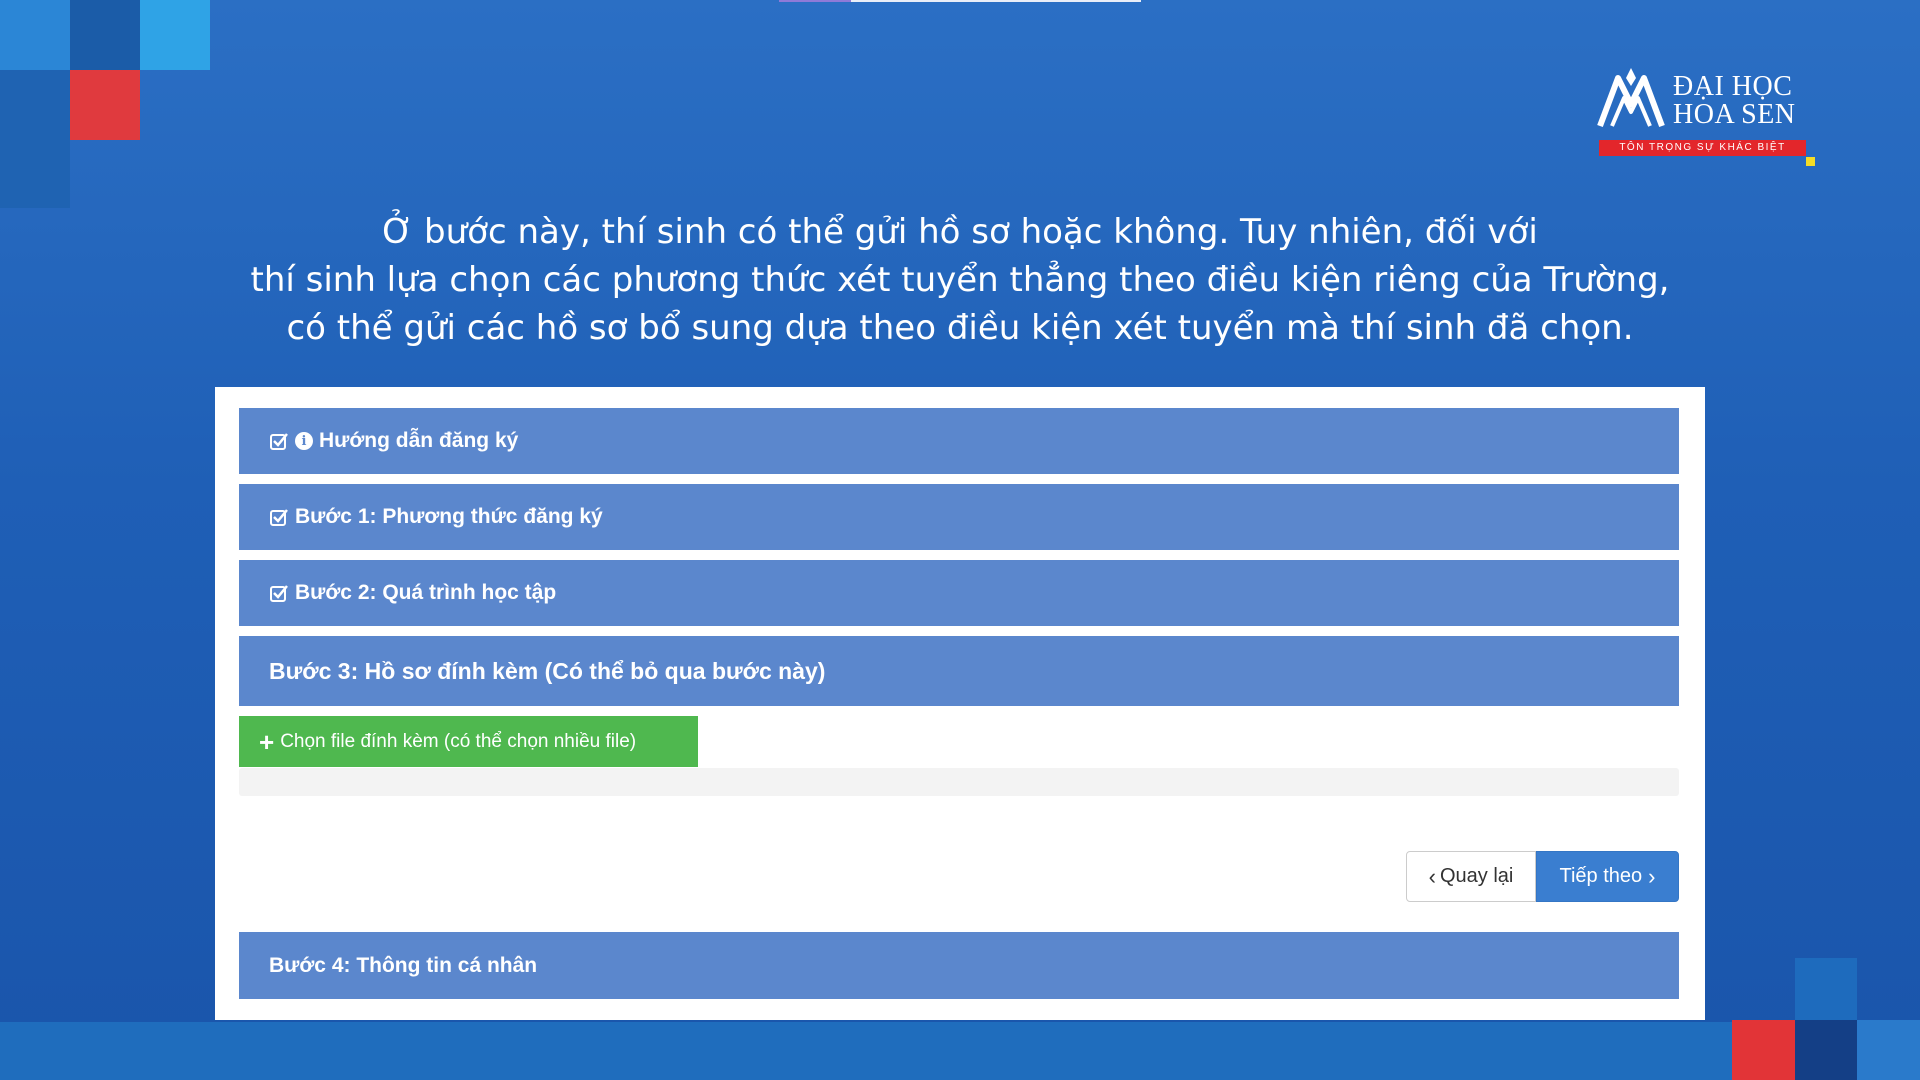 The height and width of the screenshot is (1080, 1920). What do you see at coordinates (1734, 114) in the screenshot?
I see `logo-text-line2: HOA SEN` at bounding box center [1734, 114].